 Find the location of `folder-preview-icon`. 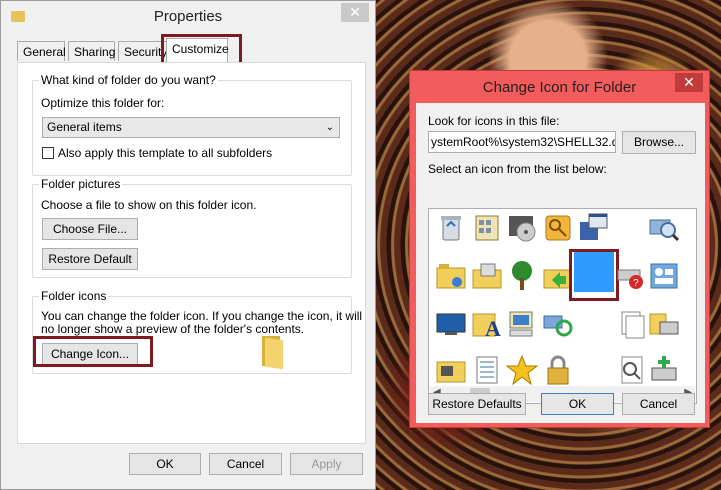

folder-preview-icon is located at coordinates (272, 353).